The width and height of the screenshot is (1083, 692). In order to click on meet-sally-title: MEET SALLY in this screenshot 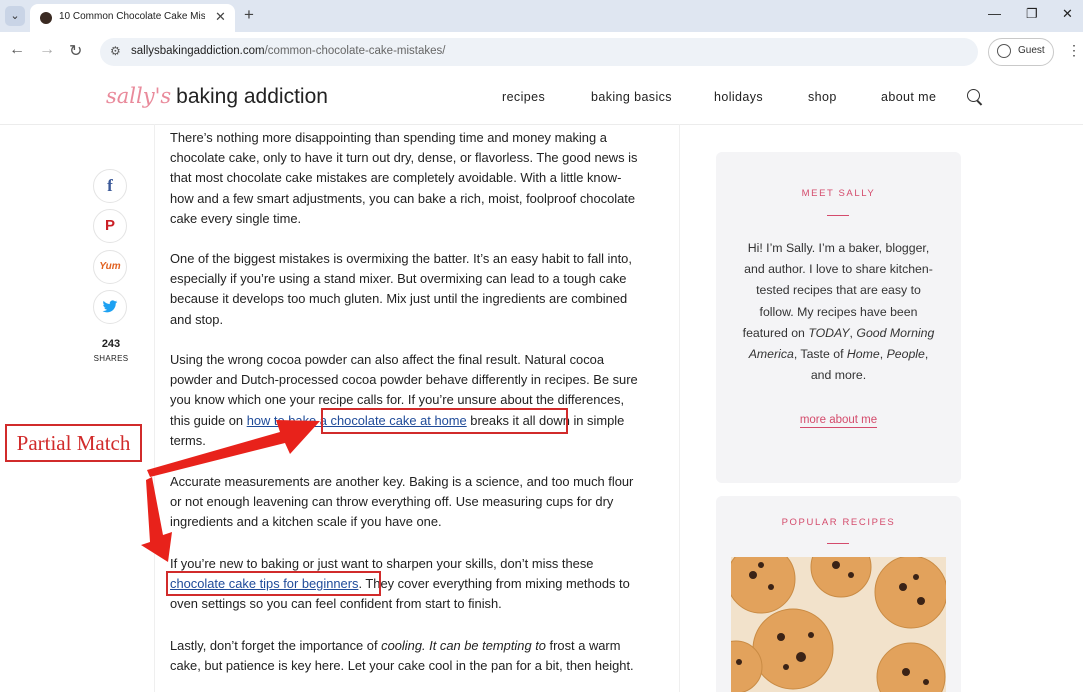, I will do `click(838, 193)`.